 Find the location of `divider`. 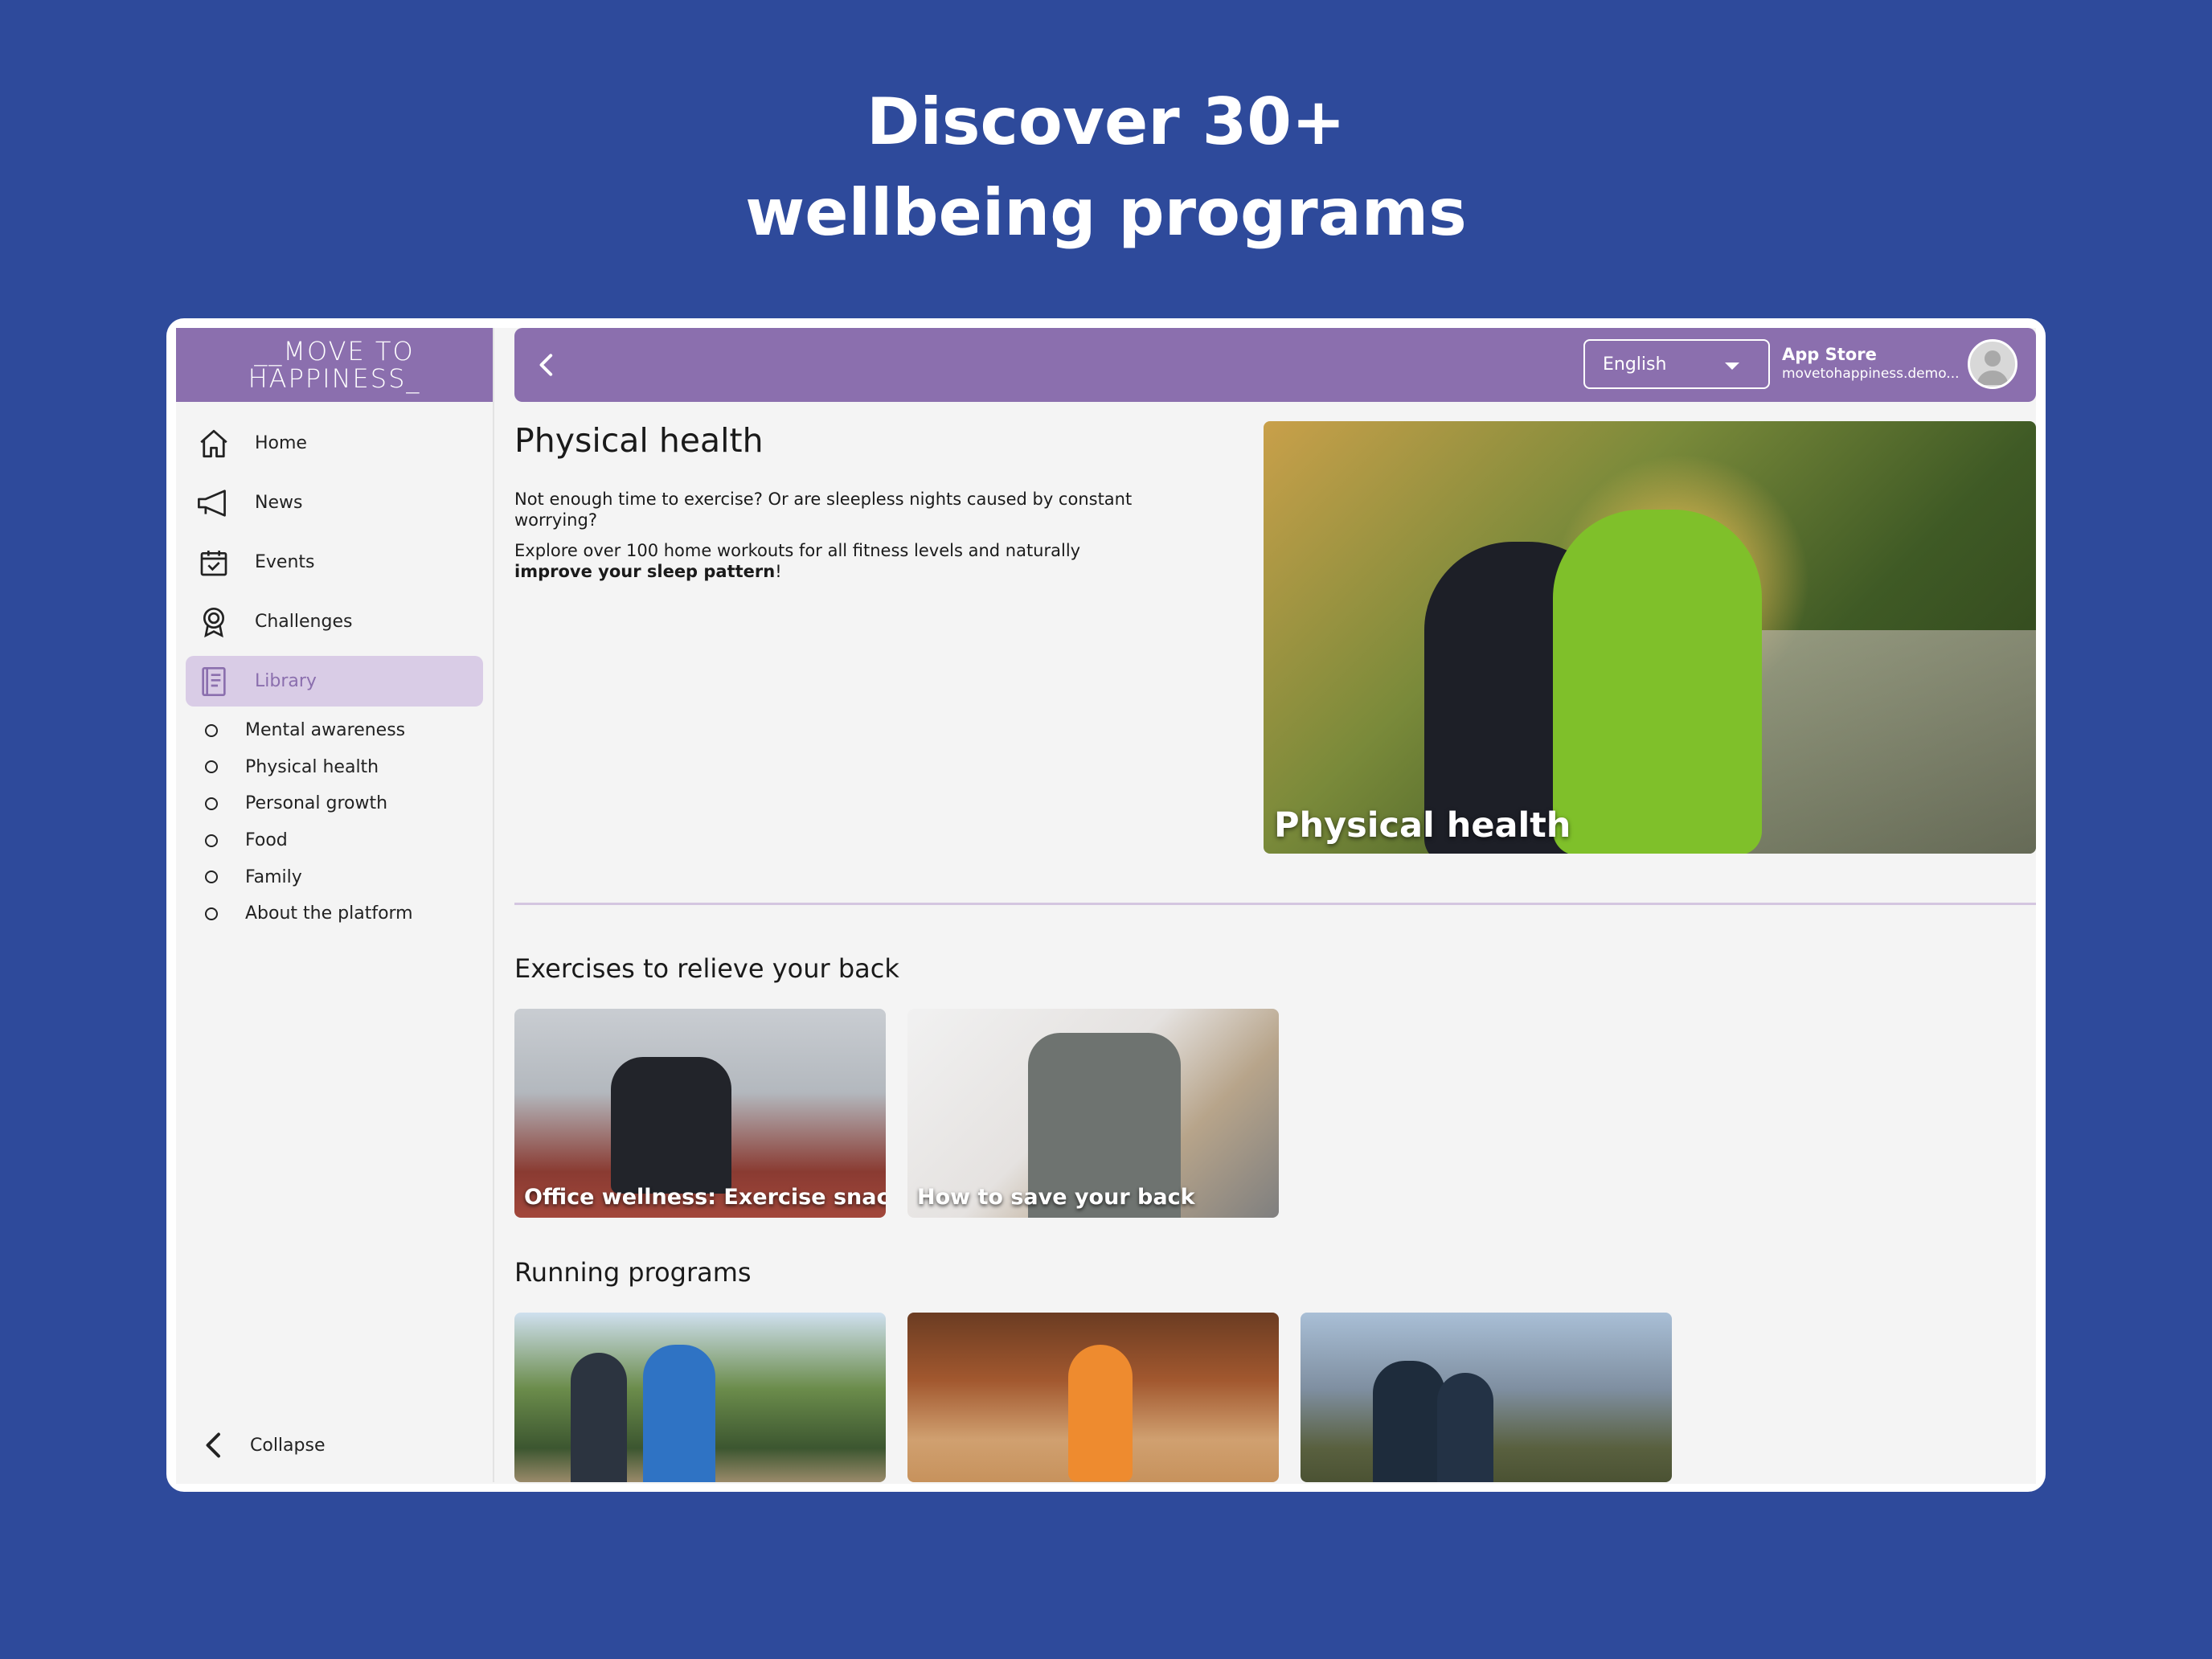

divider is located at coordinates (1275, 904).